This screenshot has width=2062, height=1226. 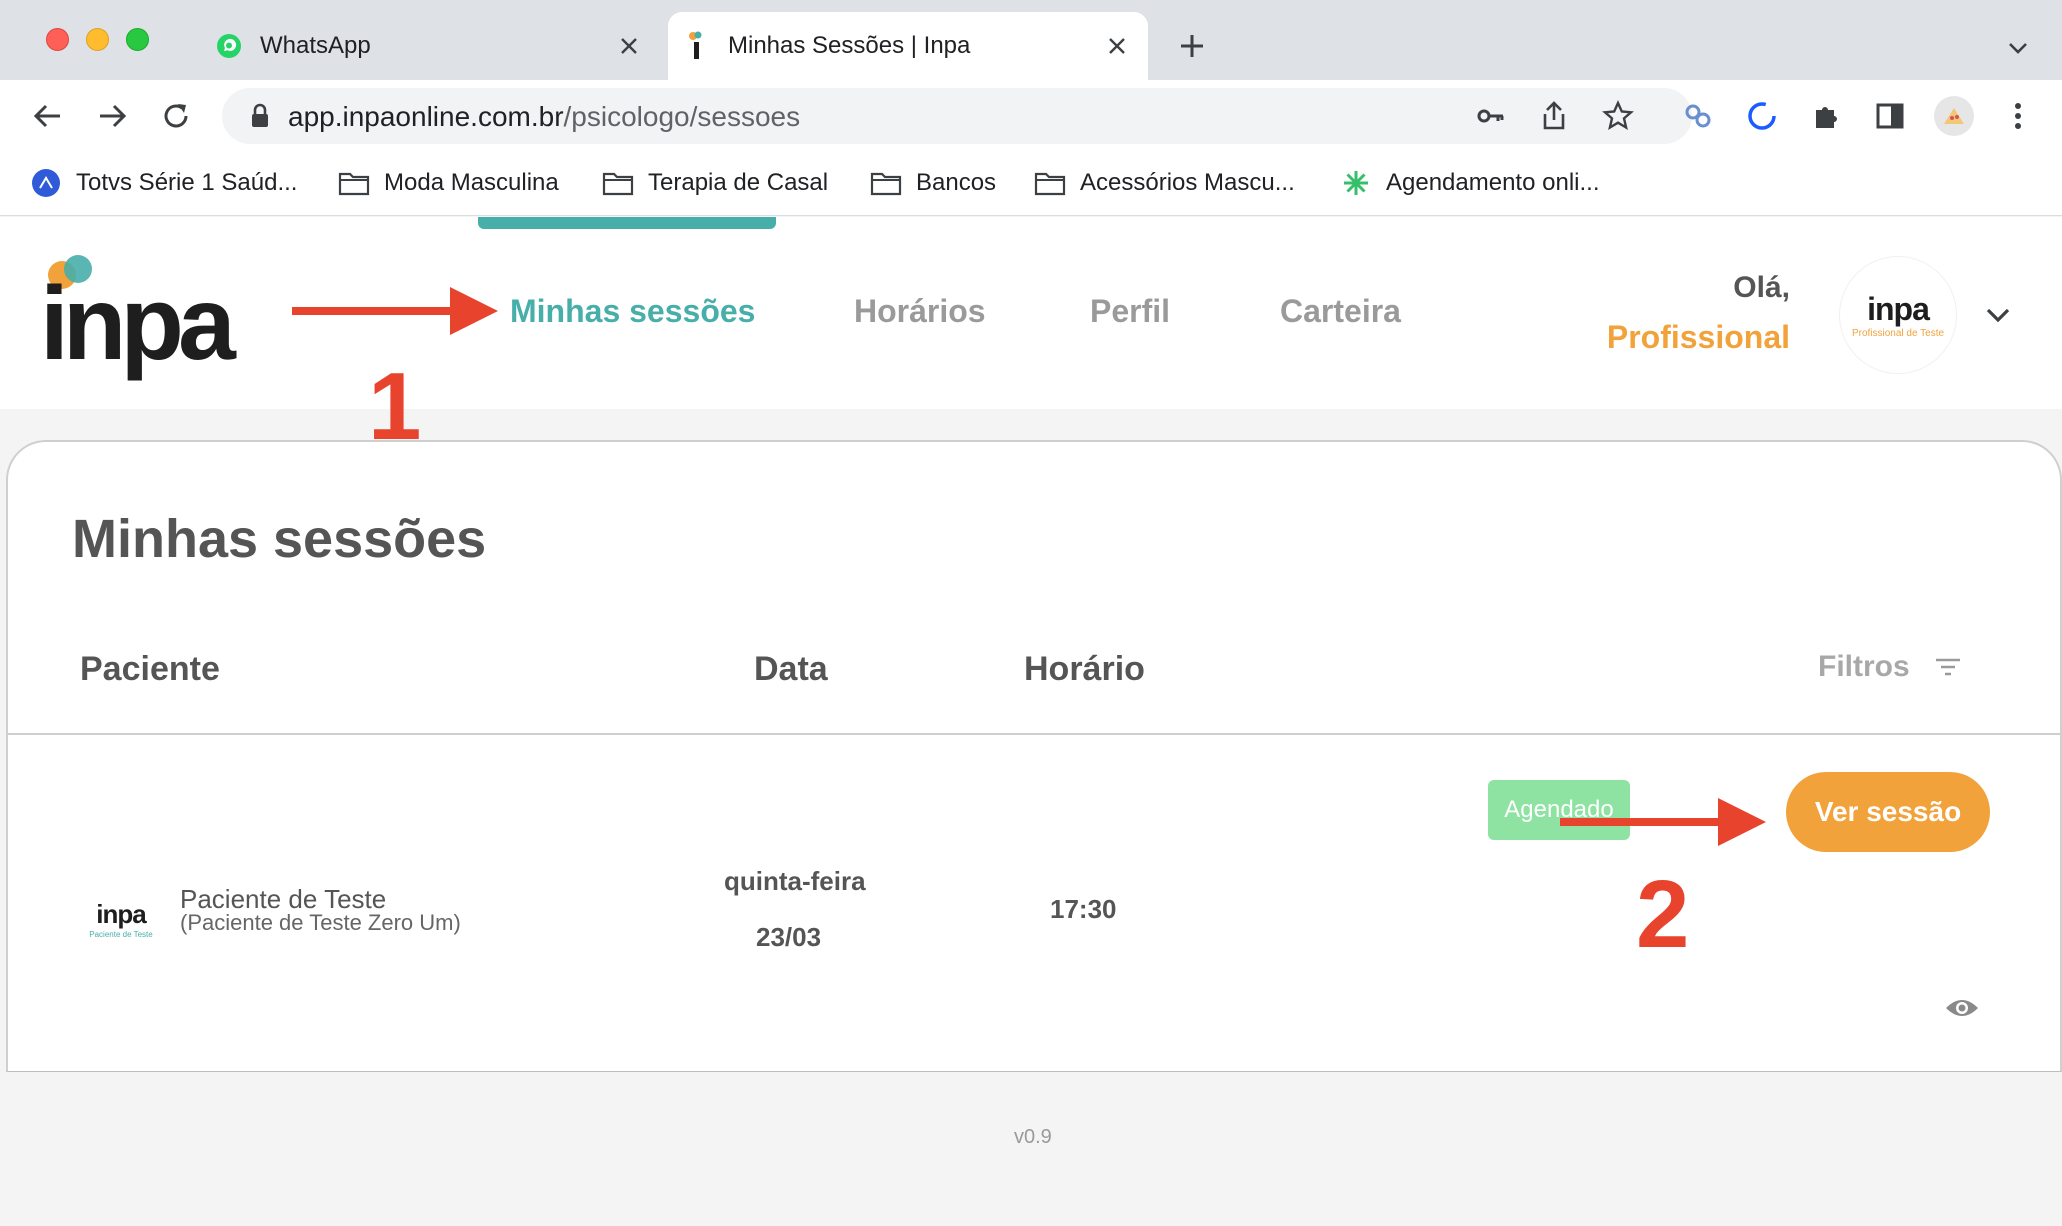 What do you see at coordinates (2018, 48) in the screenshot?
I see `tab-search-chevron-icon` at bounding box center [2018, 48].